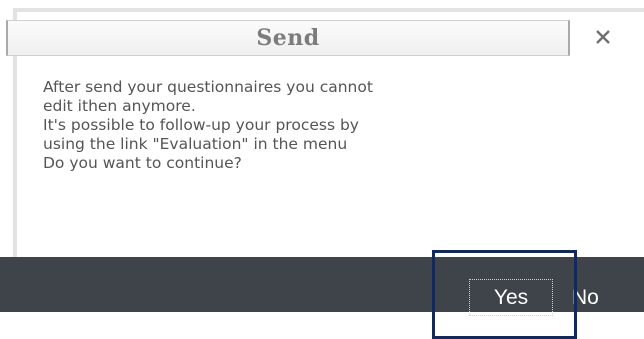  I want to click on close-icon, so click(603, 37).